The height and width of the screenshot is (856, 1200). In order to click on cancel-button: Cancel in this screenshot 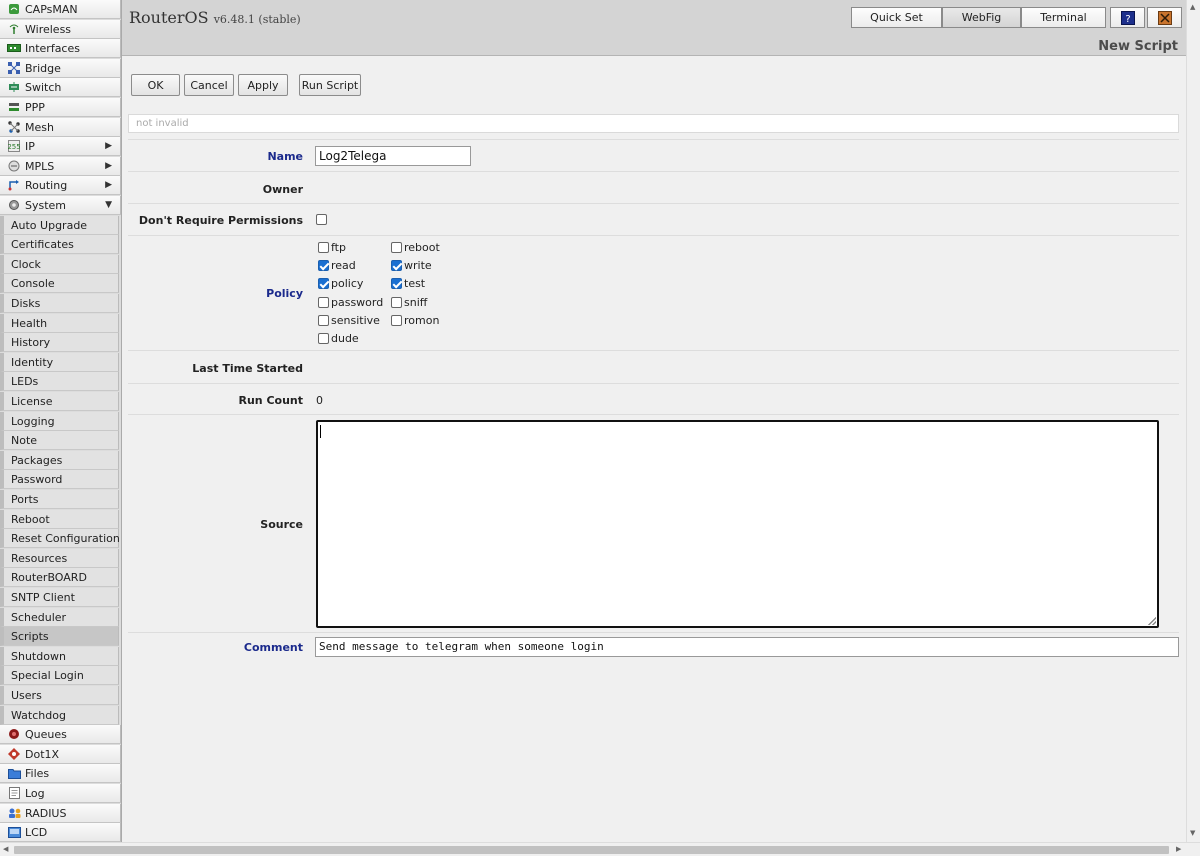, I will do `click(209, 85)`.